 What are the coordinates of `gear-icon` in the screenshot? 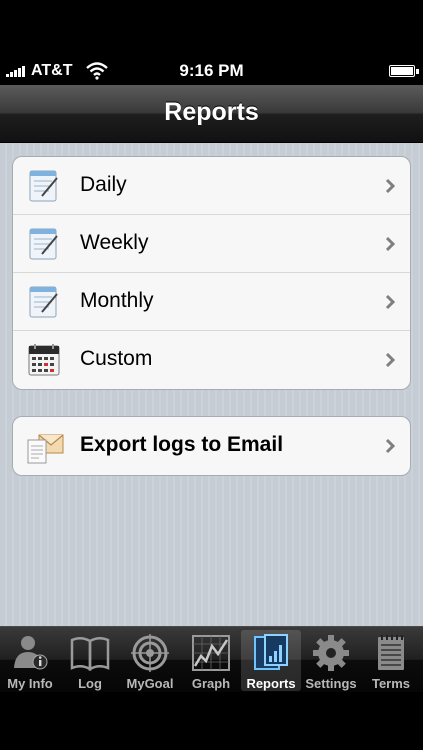 It's located at (331, 653).